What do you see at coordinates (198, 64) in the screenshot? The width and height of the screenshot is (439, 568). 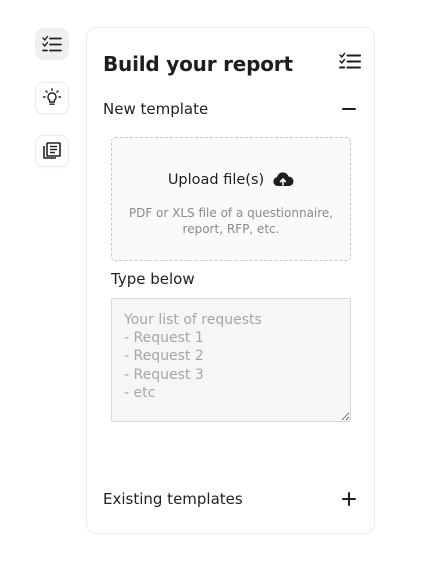 I see `panel-title: Build your report` at bounding box center [198, 64].